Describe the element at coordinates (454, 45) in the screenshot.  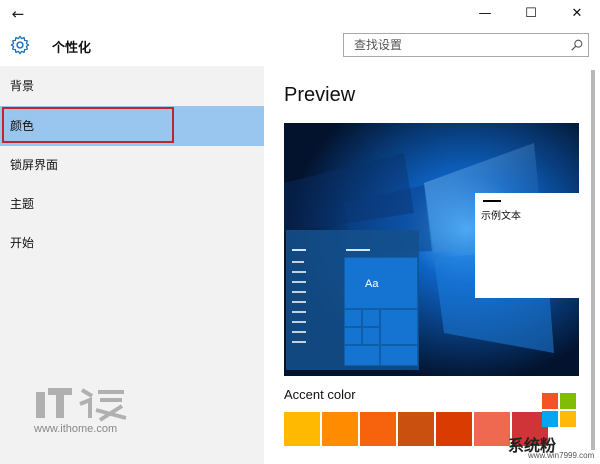
I see `search-input` at that location.